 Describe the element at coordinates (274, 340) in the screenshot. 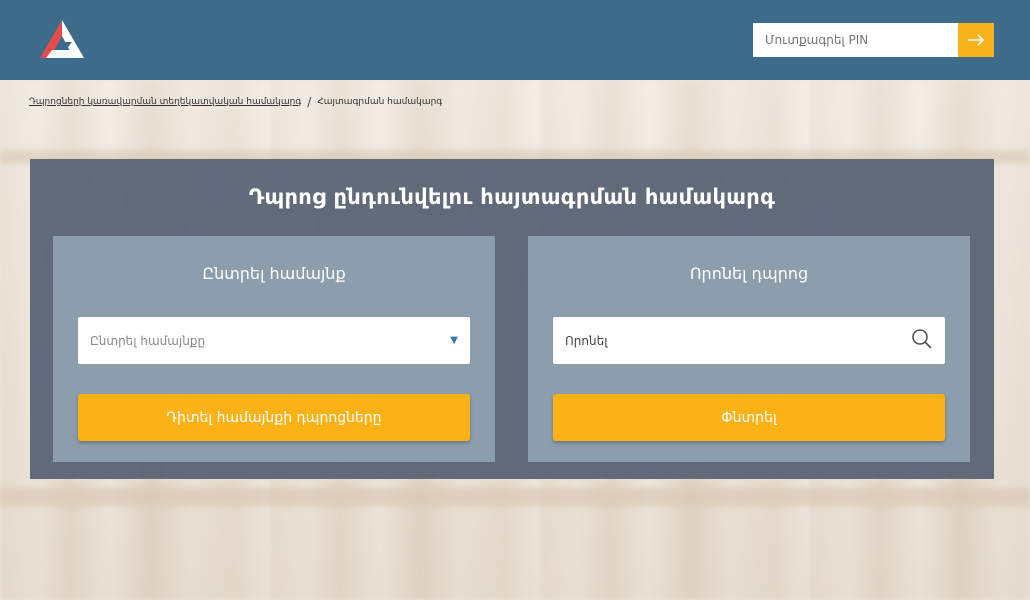

I see `community-select: Ընտրել համայնքը ▼` at that location.